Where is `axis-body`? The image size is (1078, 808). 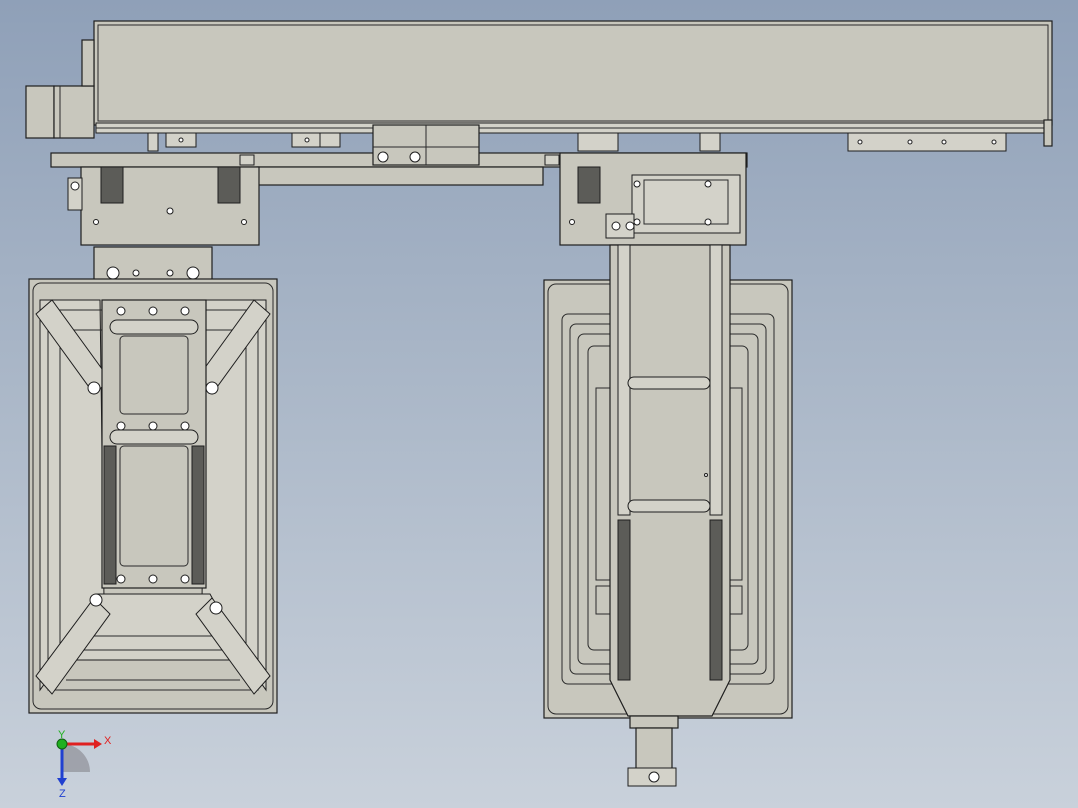
axis-body is located at coordinates (573, 73).